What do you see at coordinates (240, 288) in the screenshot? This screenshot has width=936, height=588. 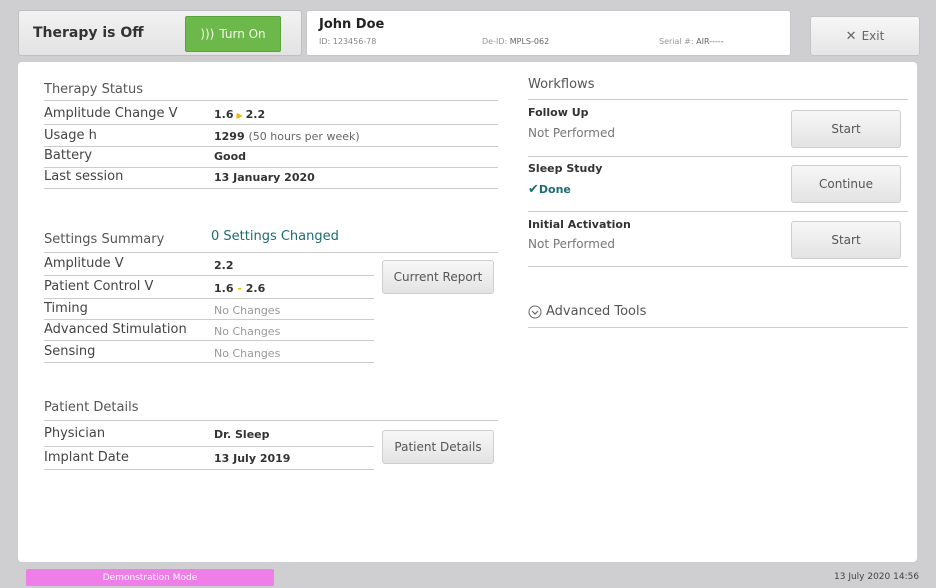 I see `patient-control-value: 1.6 - 2.6` at bounding box center [240, 288].